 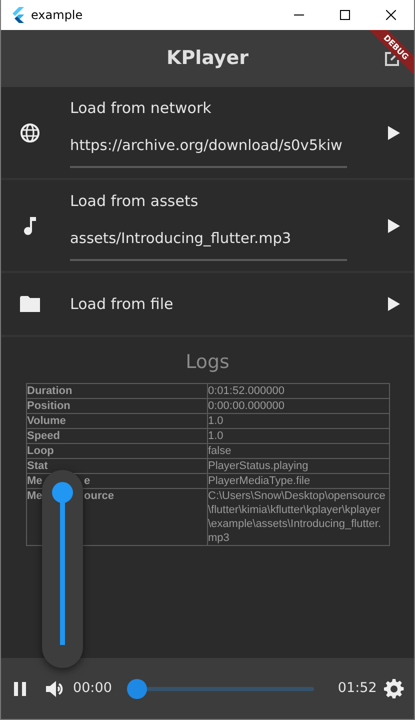 I want to click on log-label: Volume, so click(x=46, y=420).